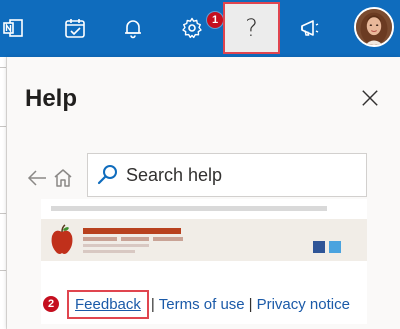 Image resolution: width=400 pixels, height=329 pixels. What do you see at coordinates (107, 175) in the screenshot?
I see `search-icon` at bounding box center [107, 175].